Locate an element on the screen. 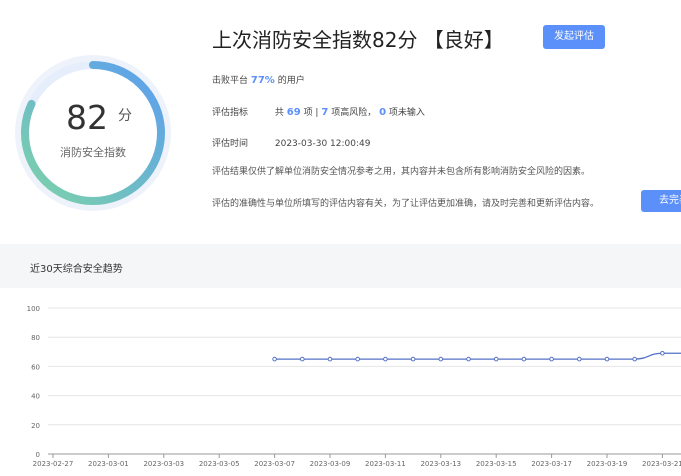  score-gauge: 82 分 消防安全指数 is located at coordinates (93, 133).